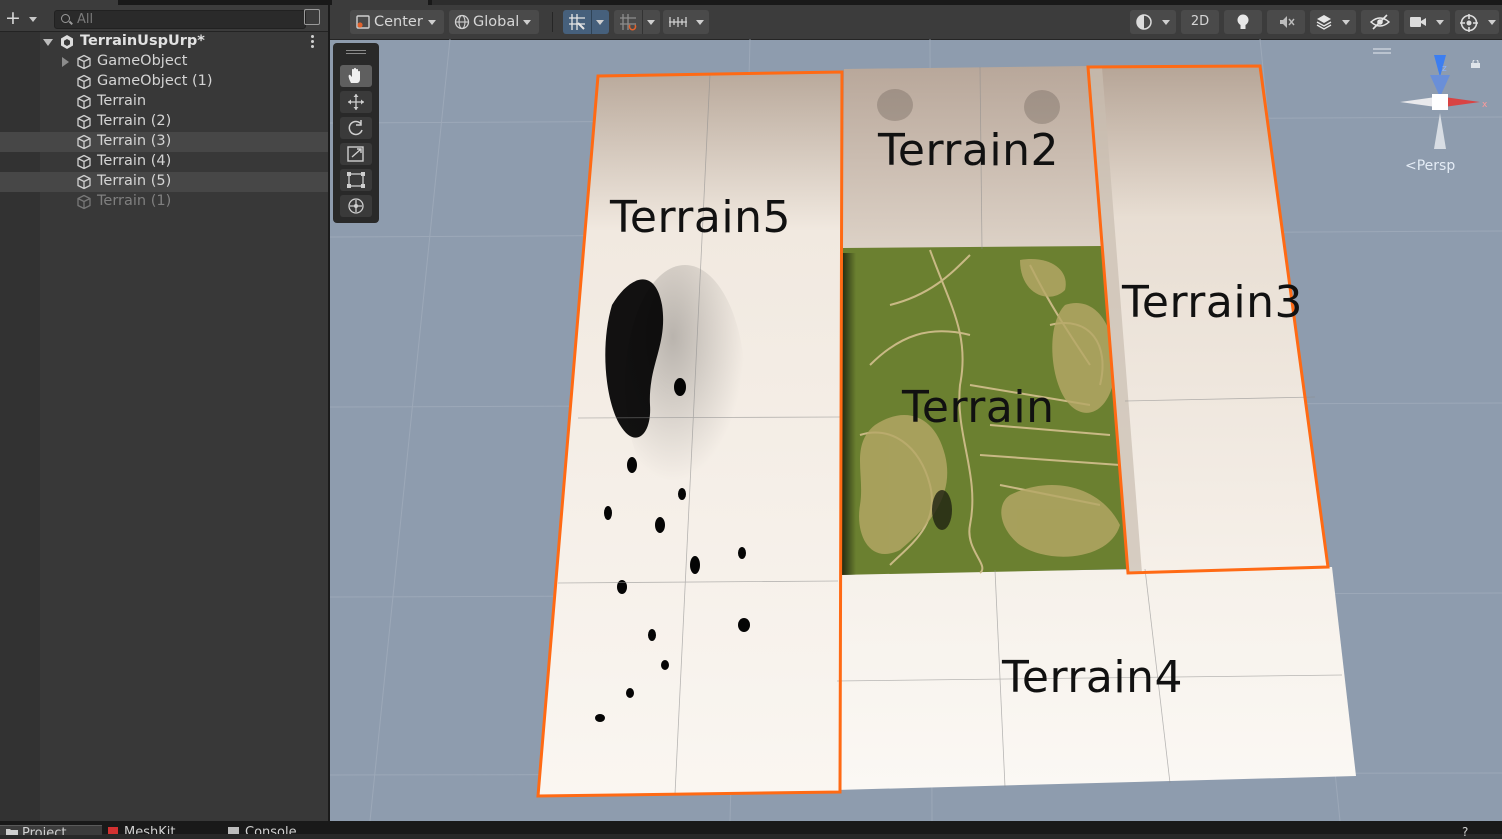  What do you see at coordinates (180, 19) in the screenshot?
I see `hierarchy-search-input: All` at bounding box center [180, 19].